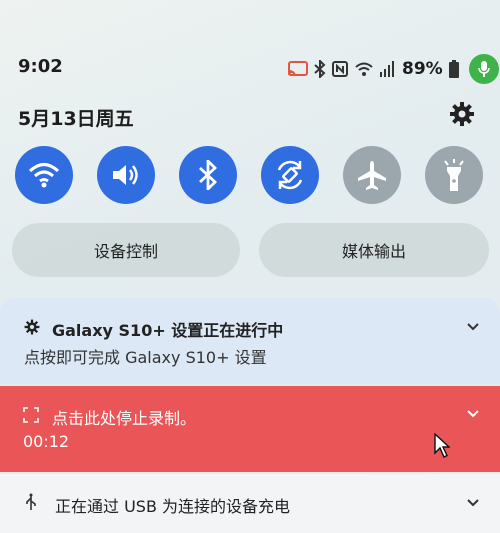 The height and width of the screenshot is (533, 500). I want to click on quick-settings-tiles, so click(252, 176).